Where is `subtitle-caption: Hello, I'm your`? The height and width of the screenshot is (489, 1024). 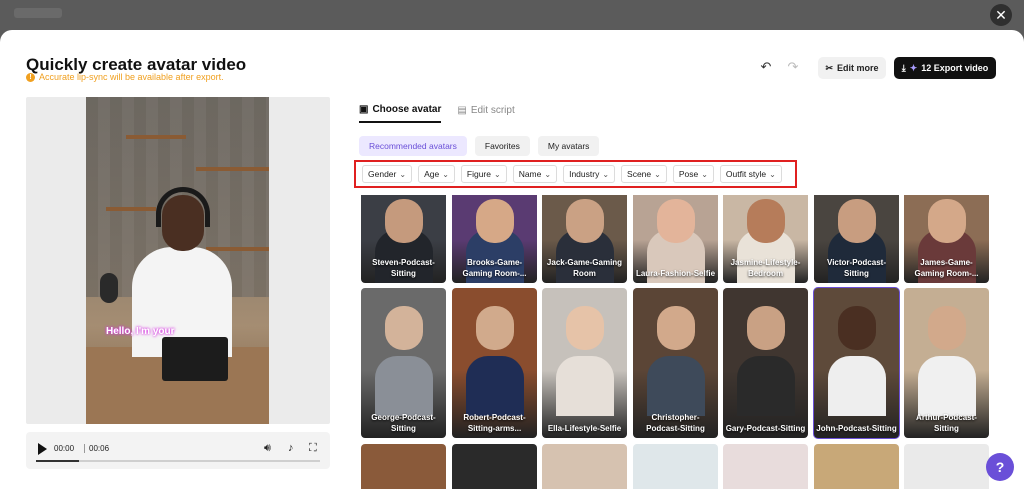 subtitle-caption: Hello, I'm your is located at coordinates (140, 331).